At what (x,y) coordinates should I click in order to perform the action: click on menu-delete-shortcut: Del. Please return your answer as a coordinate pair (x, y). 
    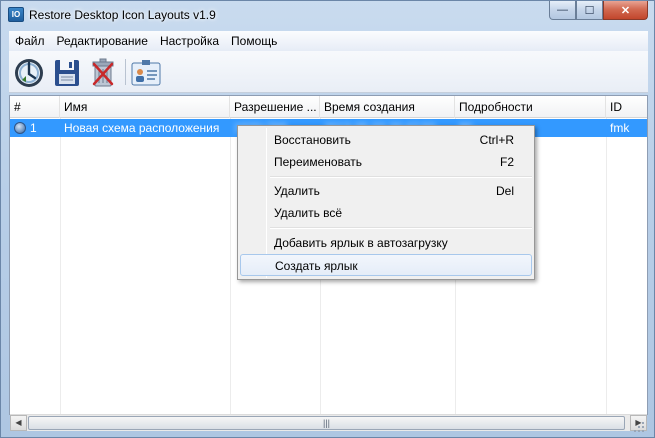
    Looking at the image, I should click on (504, 191).